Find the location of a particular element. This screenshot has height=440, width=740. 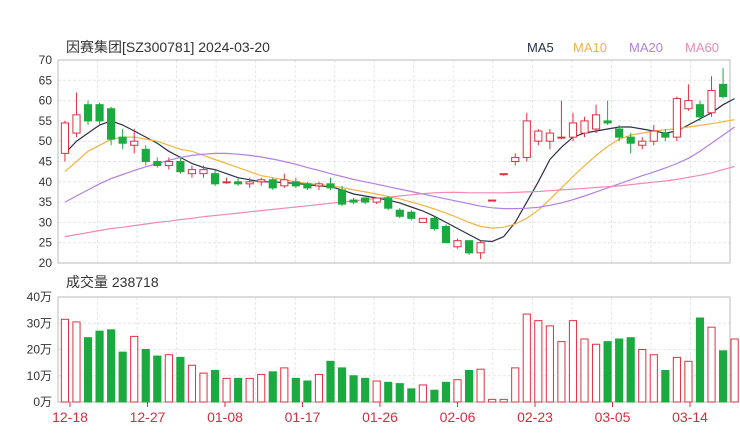

price-tick-label: 20 is located at coordinates (46, 263).